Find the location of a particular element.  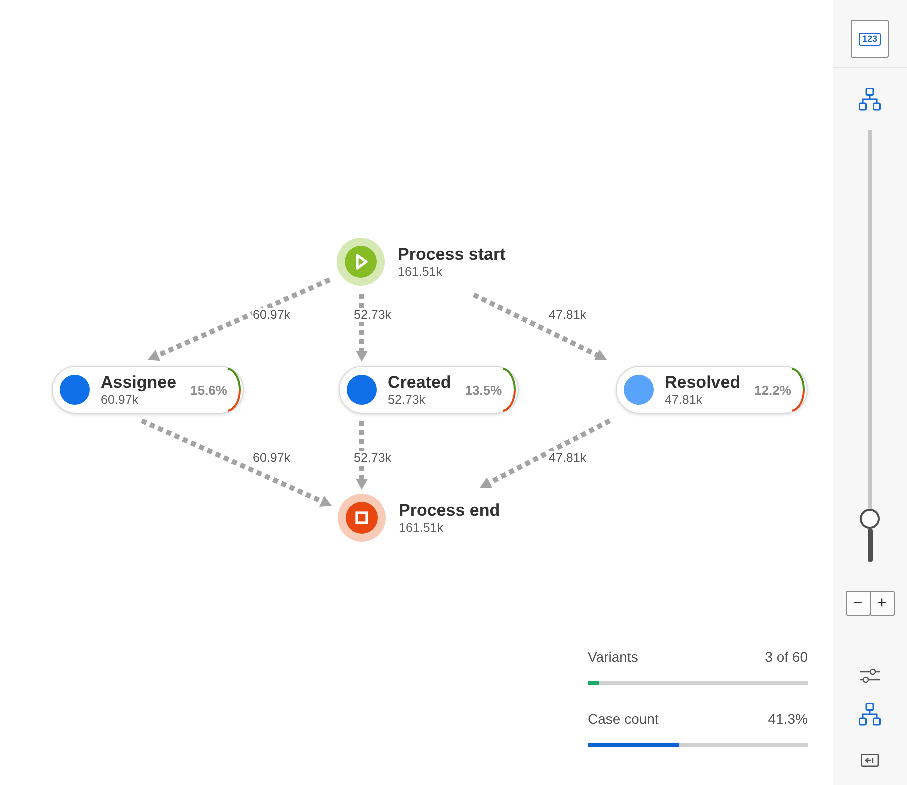

slider-thumb is located at coordinates (870, 518).